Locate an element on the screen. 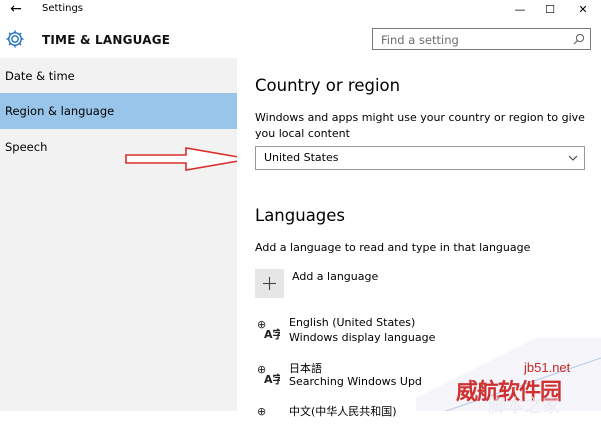 Image resolution: width=601 pixels, height=427 pixels. sidebar-item-region-language: Region & language is located at coordinates (118, 111).